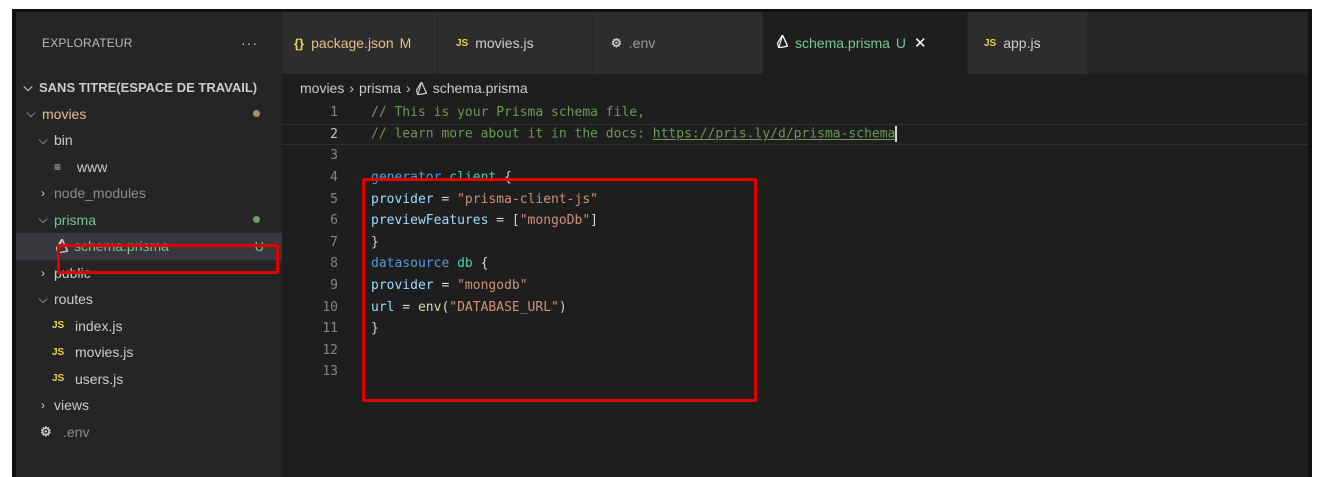 This screenshot has height=477, width=1323. I want to click on code-line: 1 // This is your Prisma schema file,, so click(795, 113).